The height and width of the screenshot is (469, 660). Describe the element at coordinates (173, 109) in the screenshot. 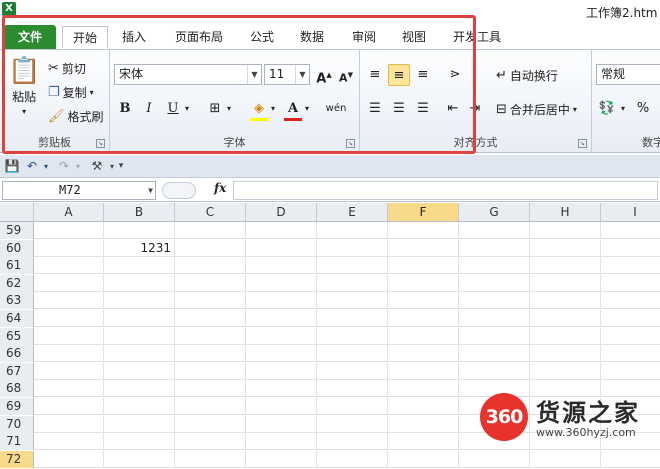

I see `underline-button: U` at that location.